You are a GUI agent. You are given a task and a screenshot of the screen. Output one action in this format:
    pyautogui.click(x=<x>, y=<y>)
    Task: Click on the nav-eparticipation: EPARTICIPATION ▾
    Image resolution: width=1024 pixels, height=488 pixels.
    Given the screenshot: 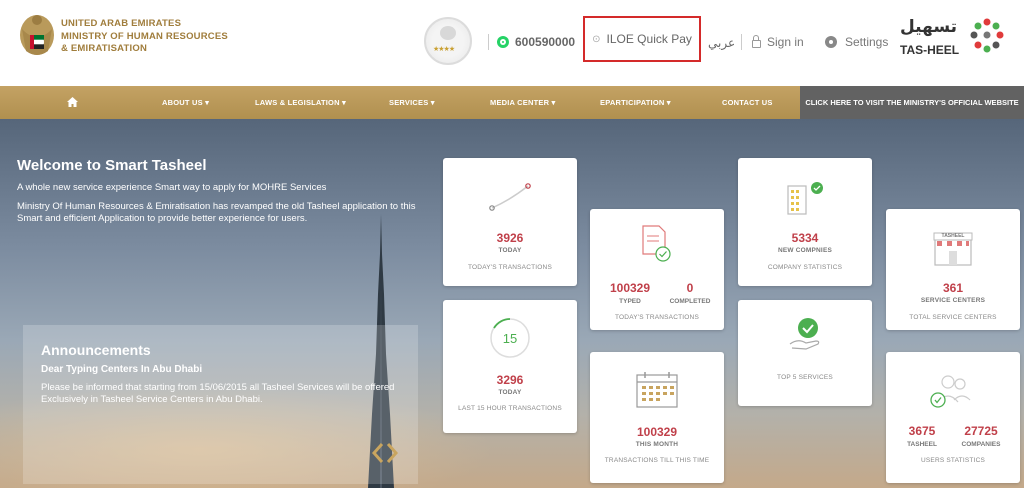 What is the action you would take?
    pyautogui.click(x=635, y=102)
    